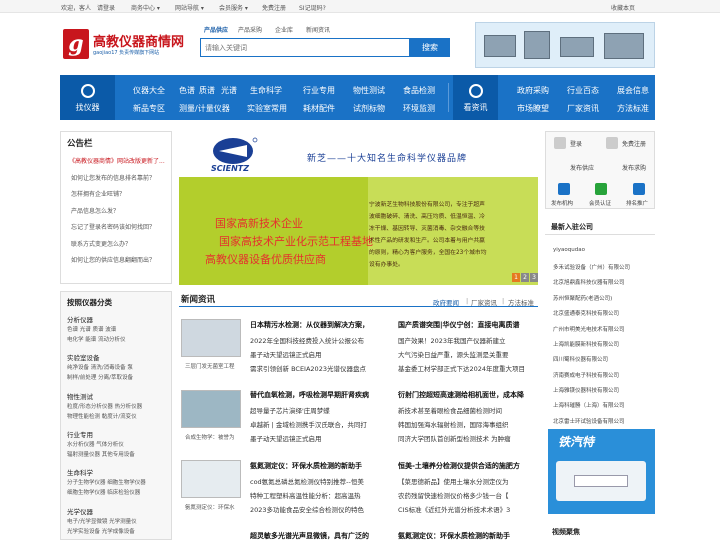 The width and height of the screenshot is (720, 541). I want to click on category-group: 生命科学, so click(80, 472).